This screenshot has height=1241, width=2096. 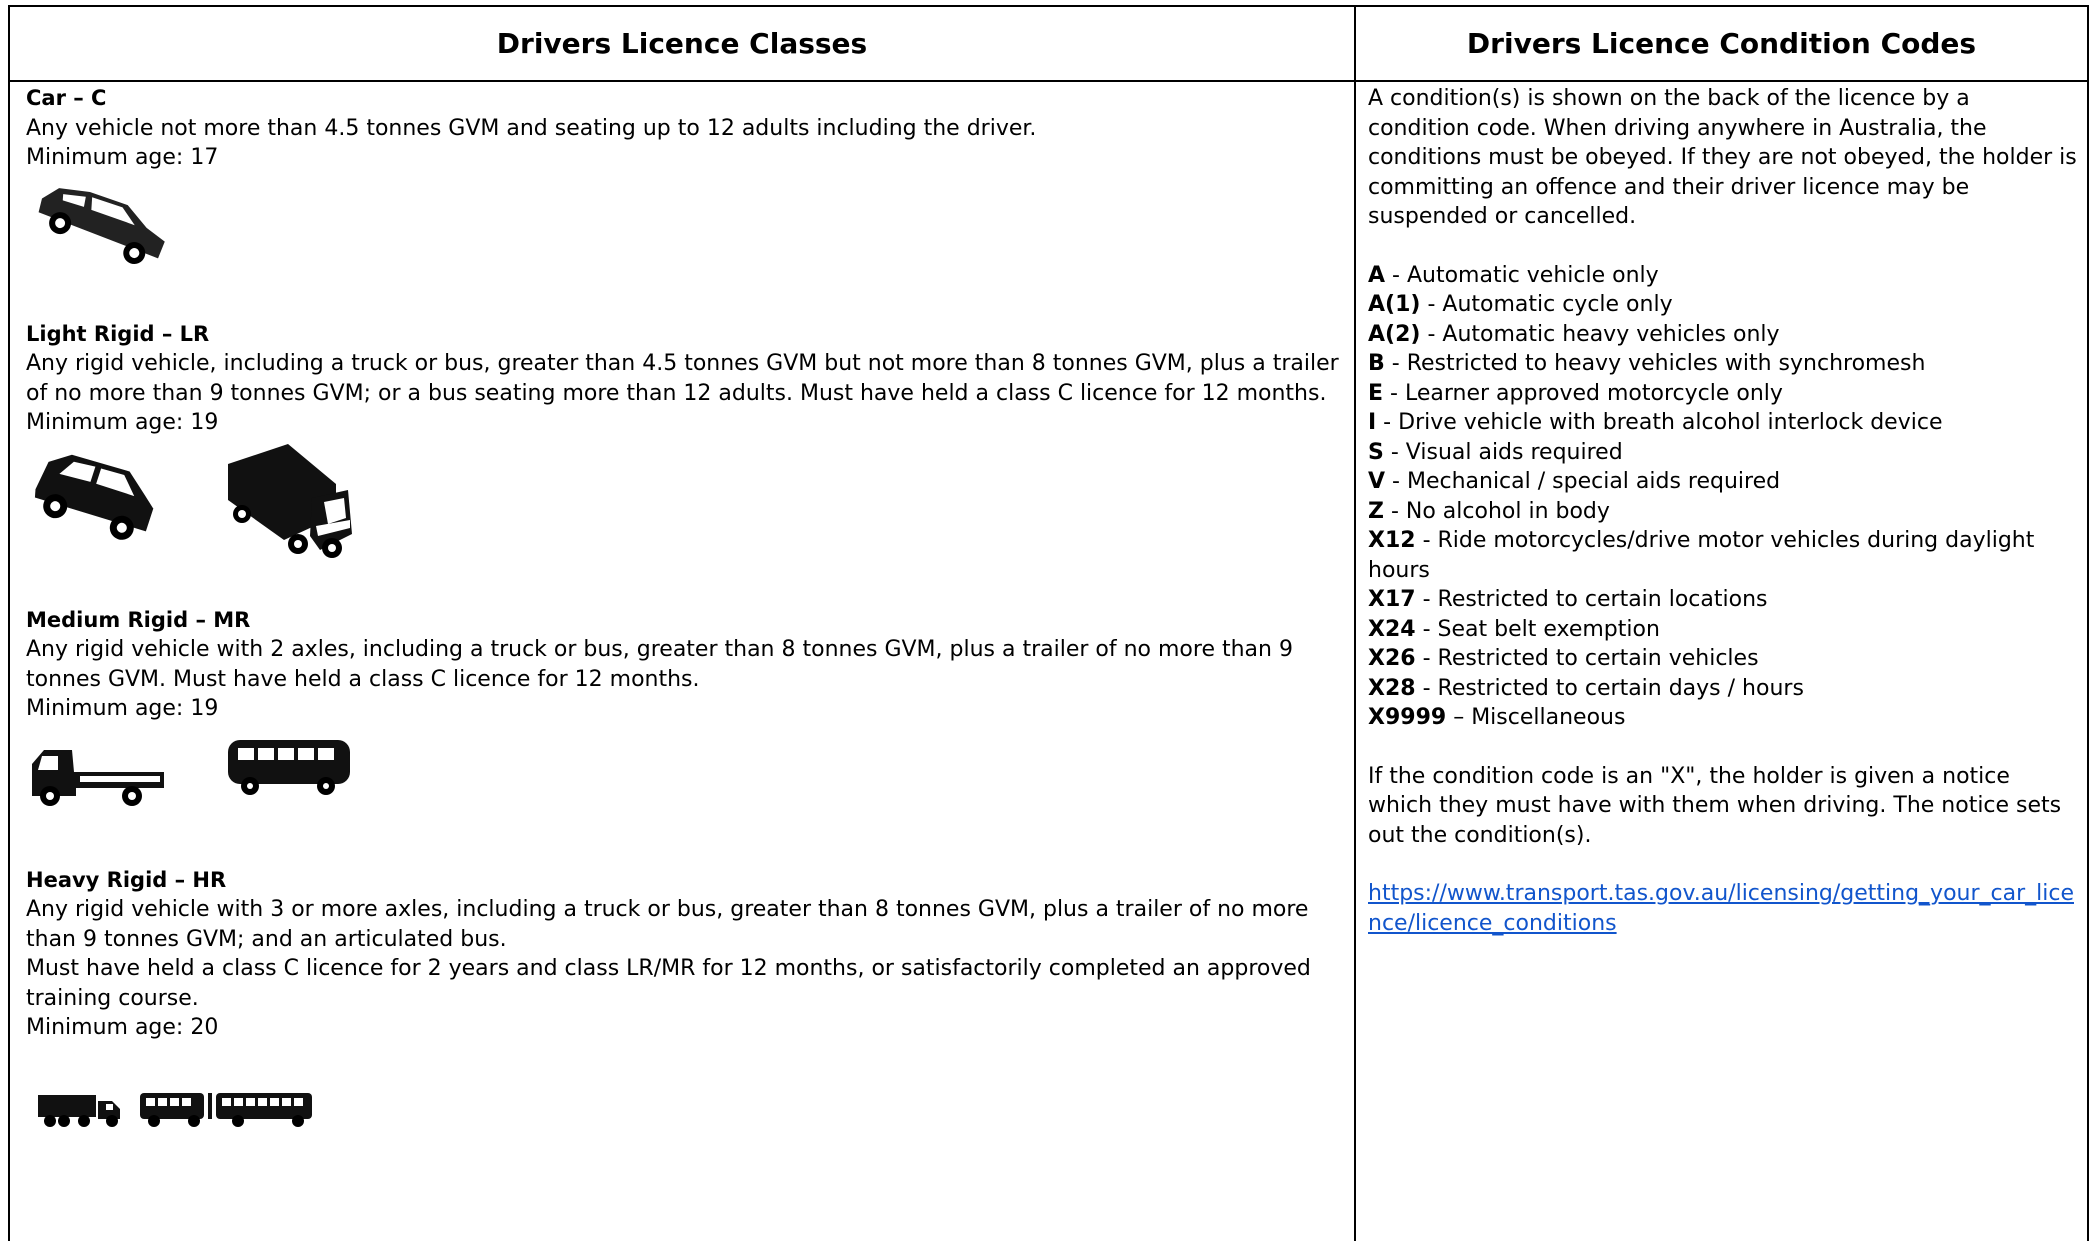 What do you see at coordinates (1394, 334) in the screenshot?
I see `condition-code: A(2)` at bounding box center [1394, 334].